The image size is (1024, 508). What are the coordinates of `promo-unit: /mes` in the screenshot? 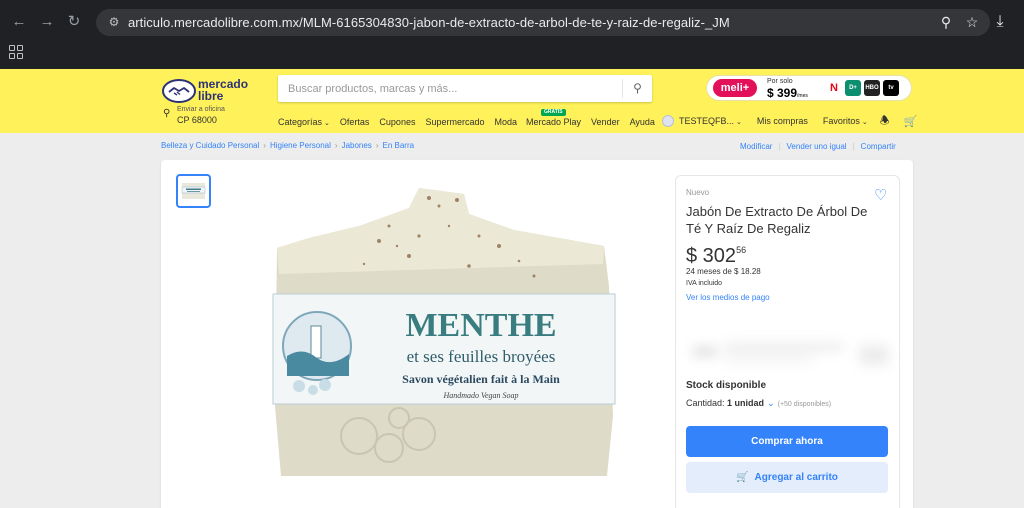 It's located at (802, 96).